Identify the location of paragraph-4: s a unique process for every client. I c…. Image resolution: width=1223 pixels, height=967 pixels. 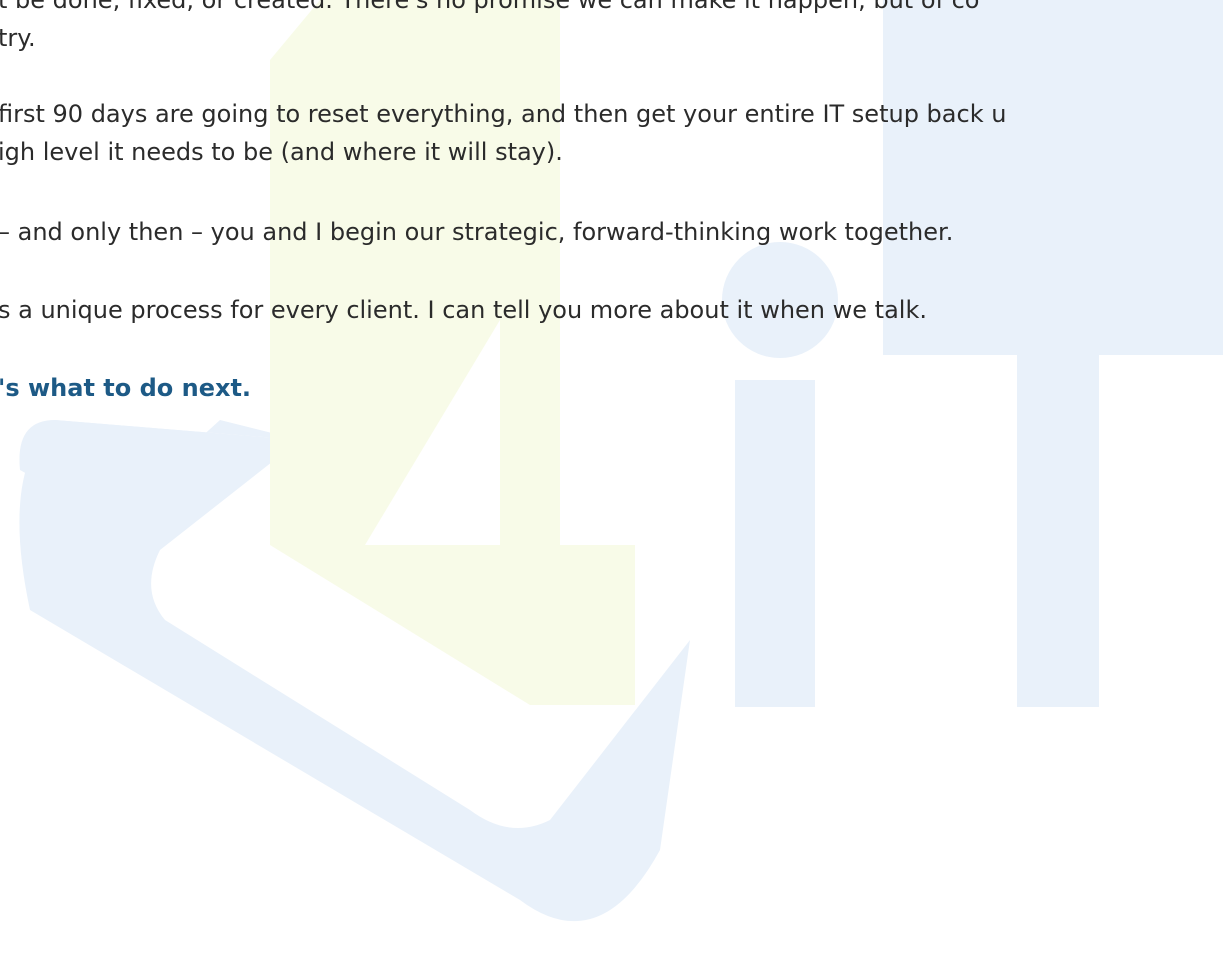
(463, 310).